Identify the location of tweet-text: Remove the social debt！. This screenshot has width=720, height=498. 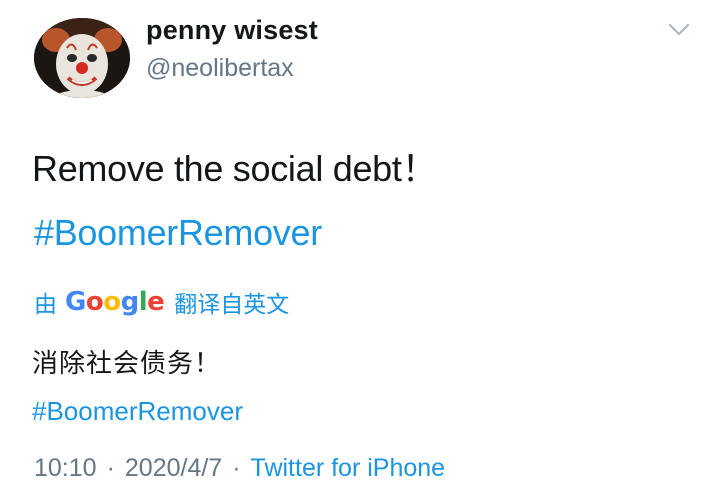
(235, 168).